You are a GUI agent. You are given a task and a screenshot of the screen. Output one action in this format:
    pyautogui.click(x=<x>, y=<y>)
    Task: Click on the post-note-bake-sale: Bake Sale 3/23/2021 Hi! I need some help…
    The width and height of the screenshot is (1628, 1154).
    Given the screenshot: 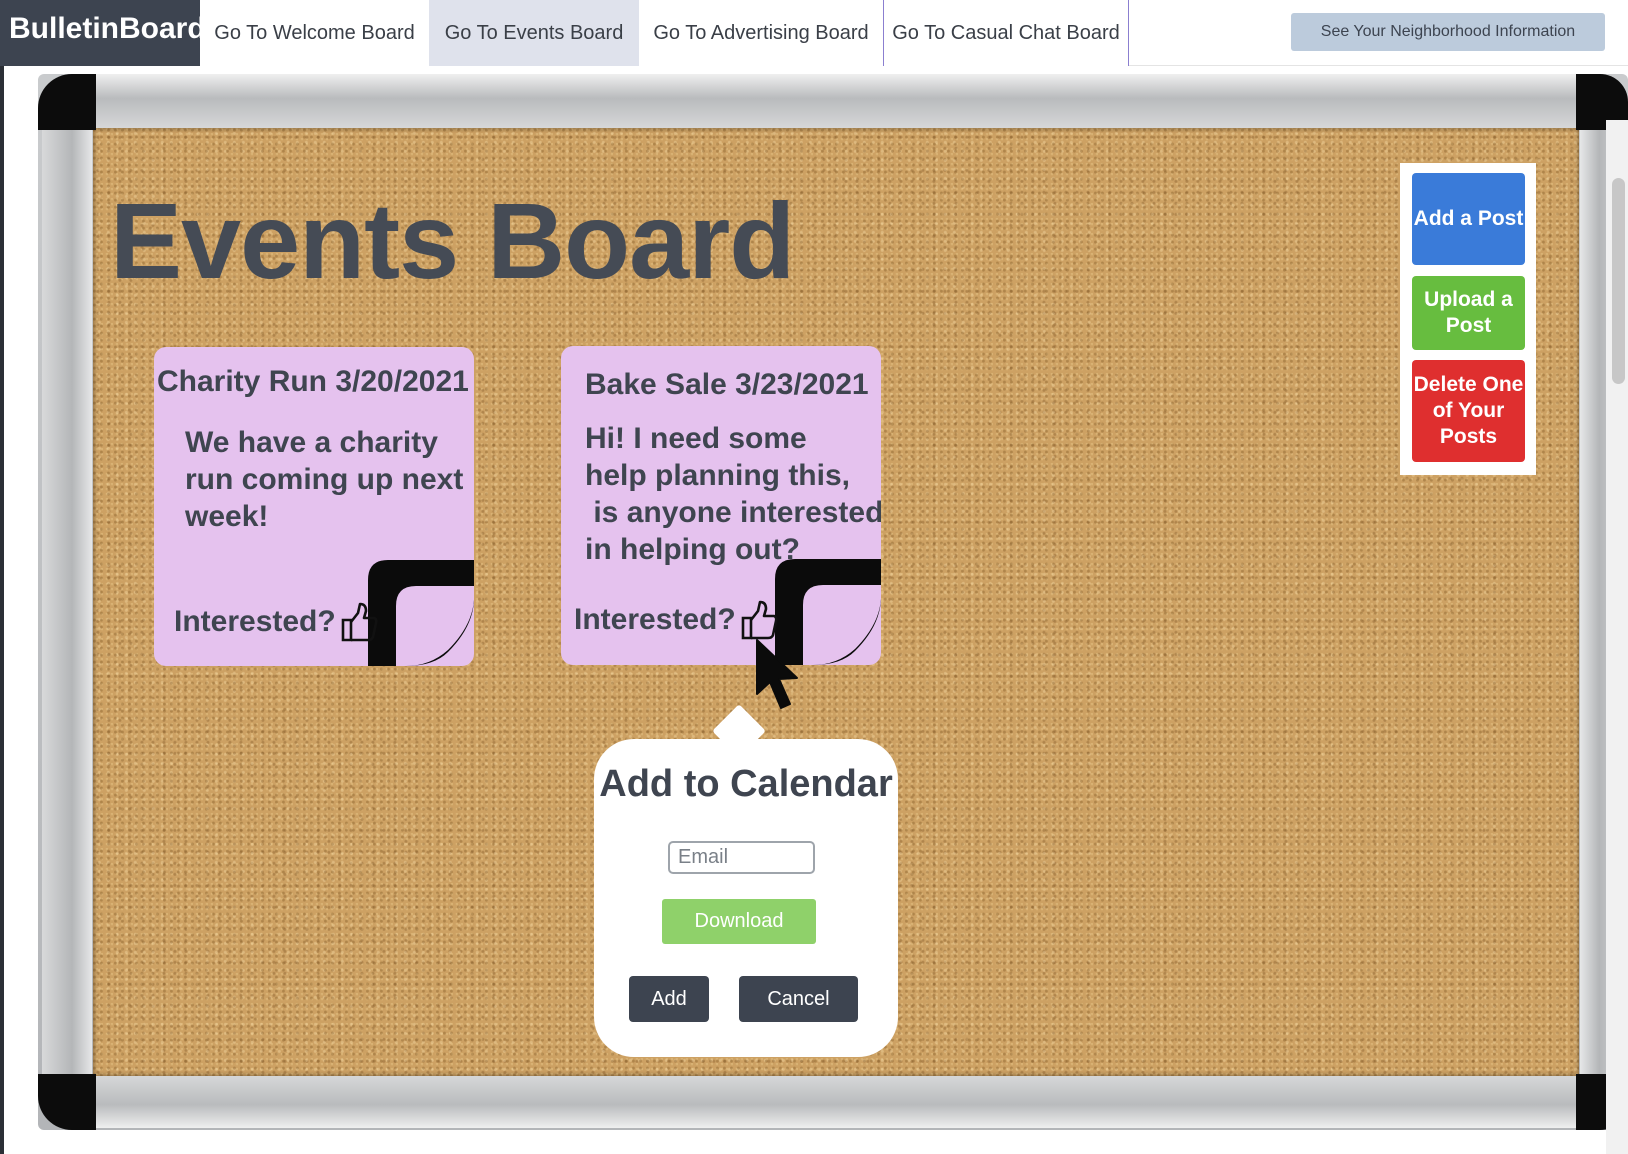 What is the action you would take?
    pyautogui.click(x=721, y=505)
    